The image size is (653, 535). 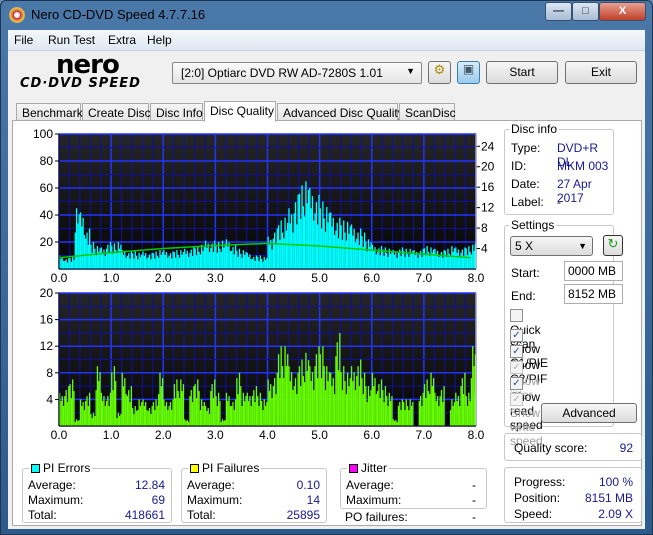 I want to click on x-tick-label: 3.0, so click(x=215, y=278).